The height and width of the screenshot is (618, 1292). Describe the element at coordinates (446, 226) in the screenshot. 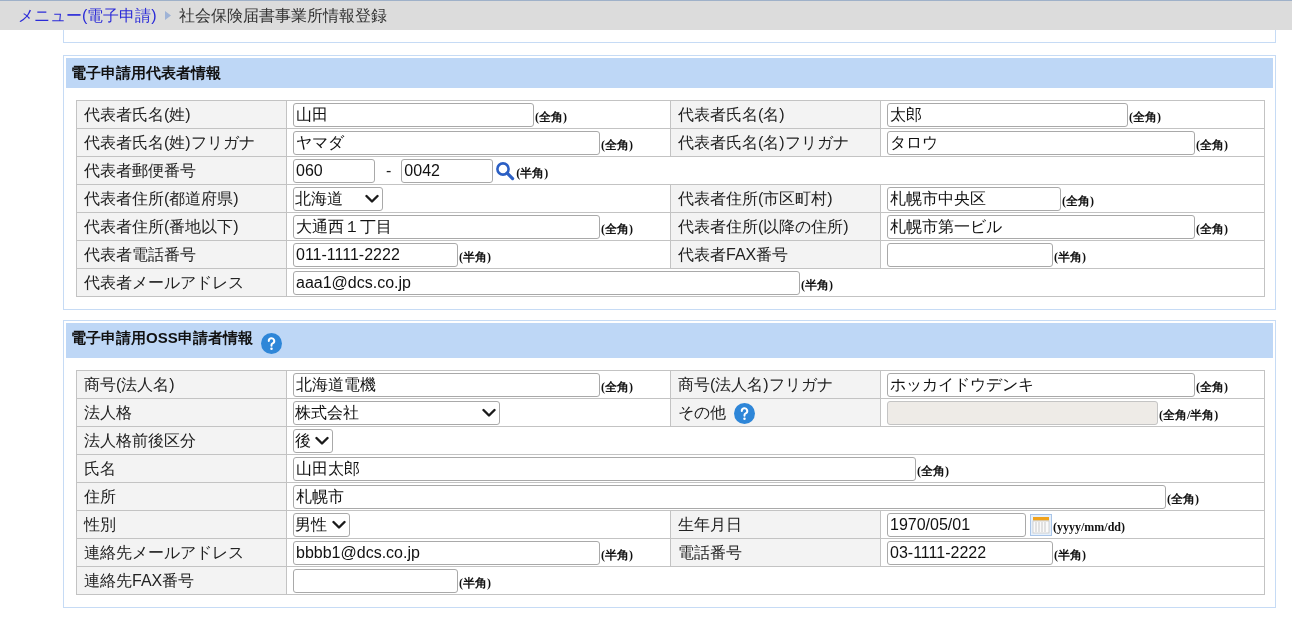

I see `text-input: 大通西１丁目` at that location.